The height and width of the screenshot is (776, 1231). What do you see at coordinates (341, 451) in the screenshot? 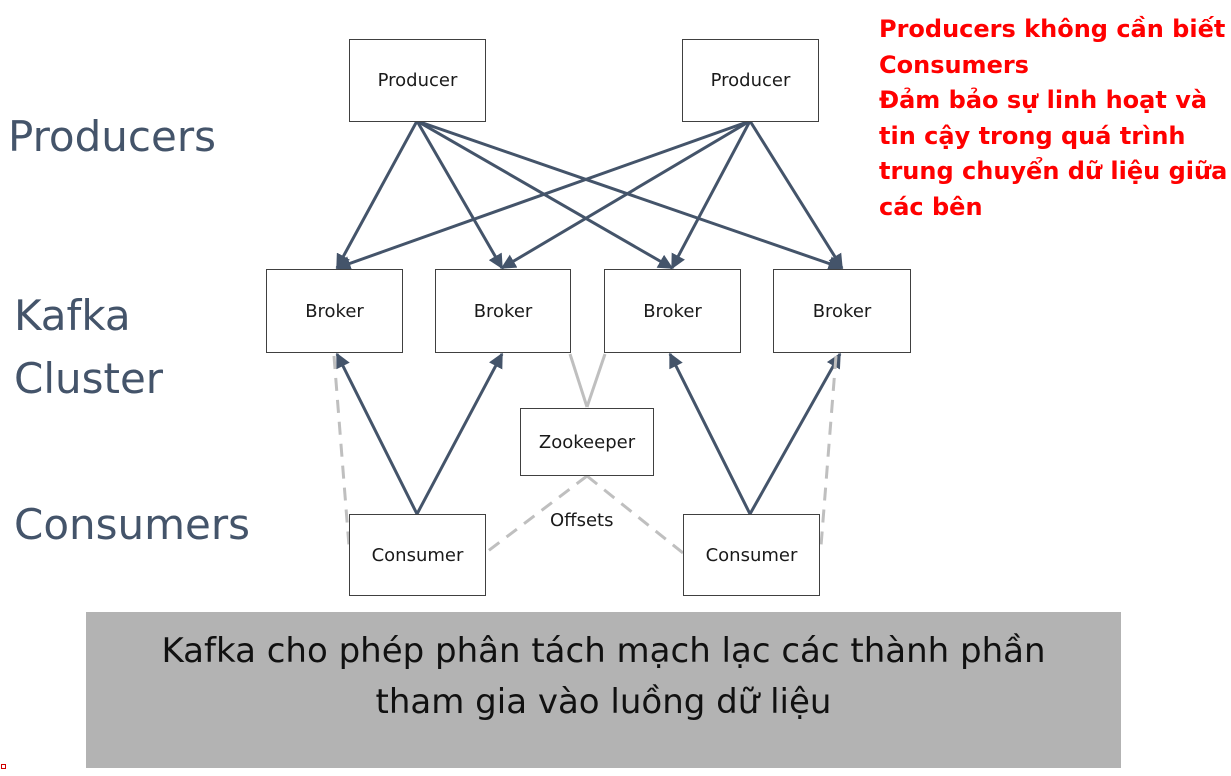
I see `offset-link-consumer1-broker1` at bounding box center [341, 451].